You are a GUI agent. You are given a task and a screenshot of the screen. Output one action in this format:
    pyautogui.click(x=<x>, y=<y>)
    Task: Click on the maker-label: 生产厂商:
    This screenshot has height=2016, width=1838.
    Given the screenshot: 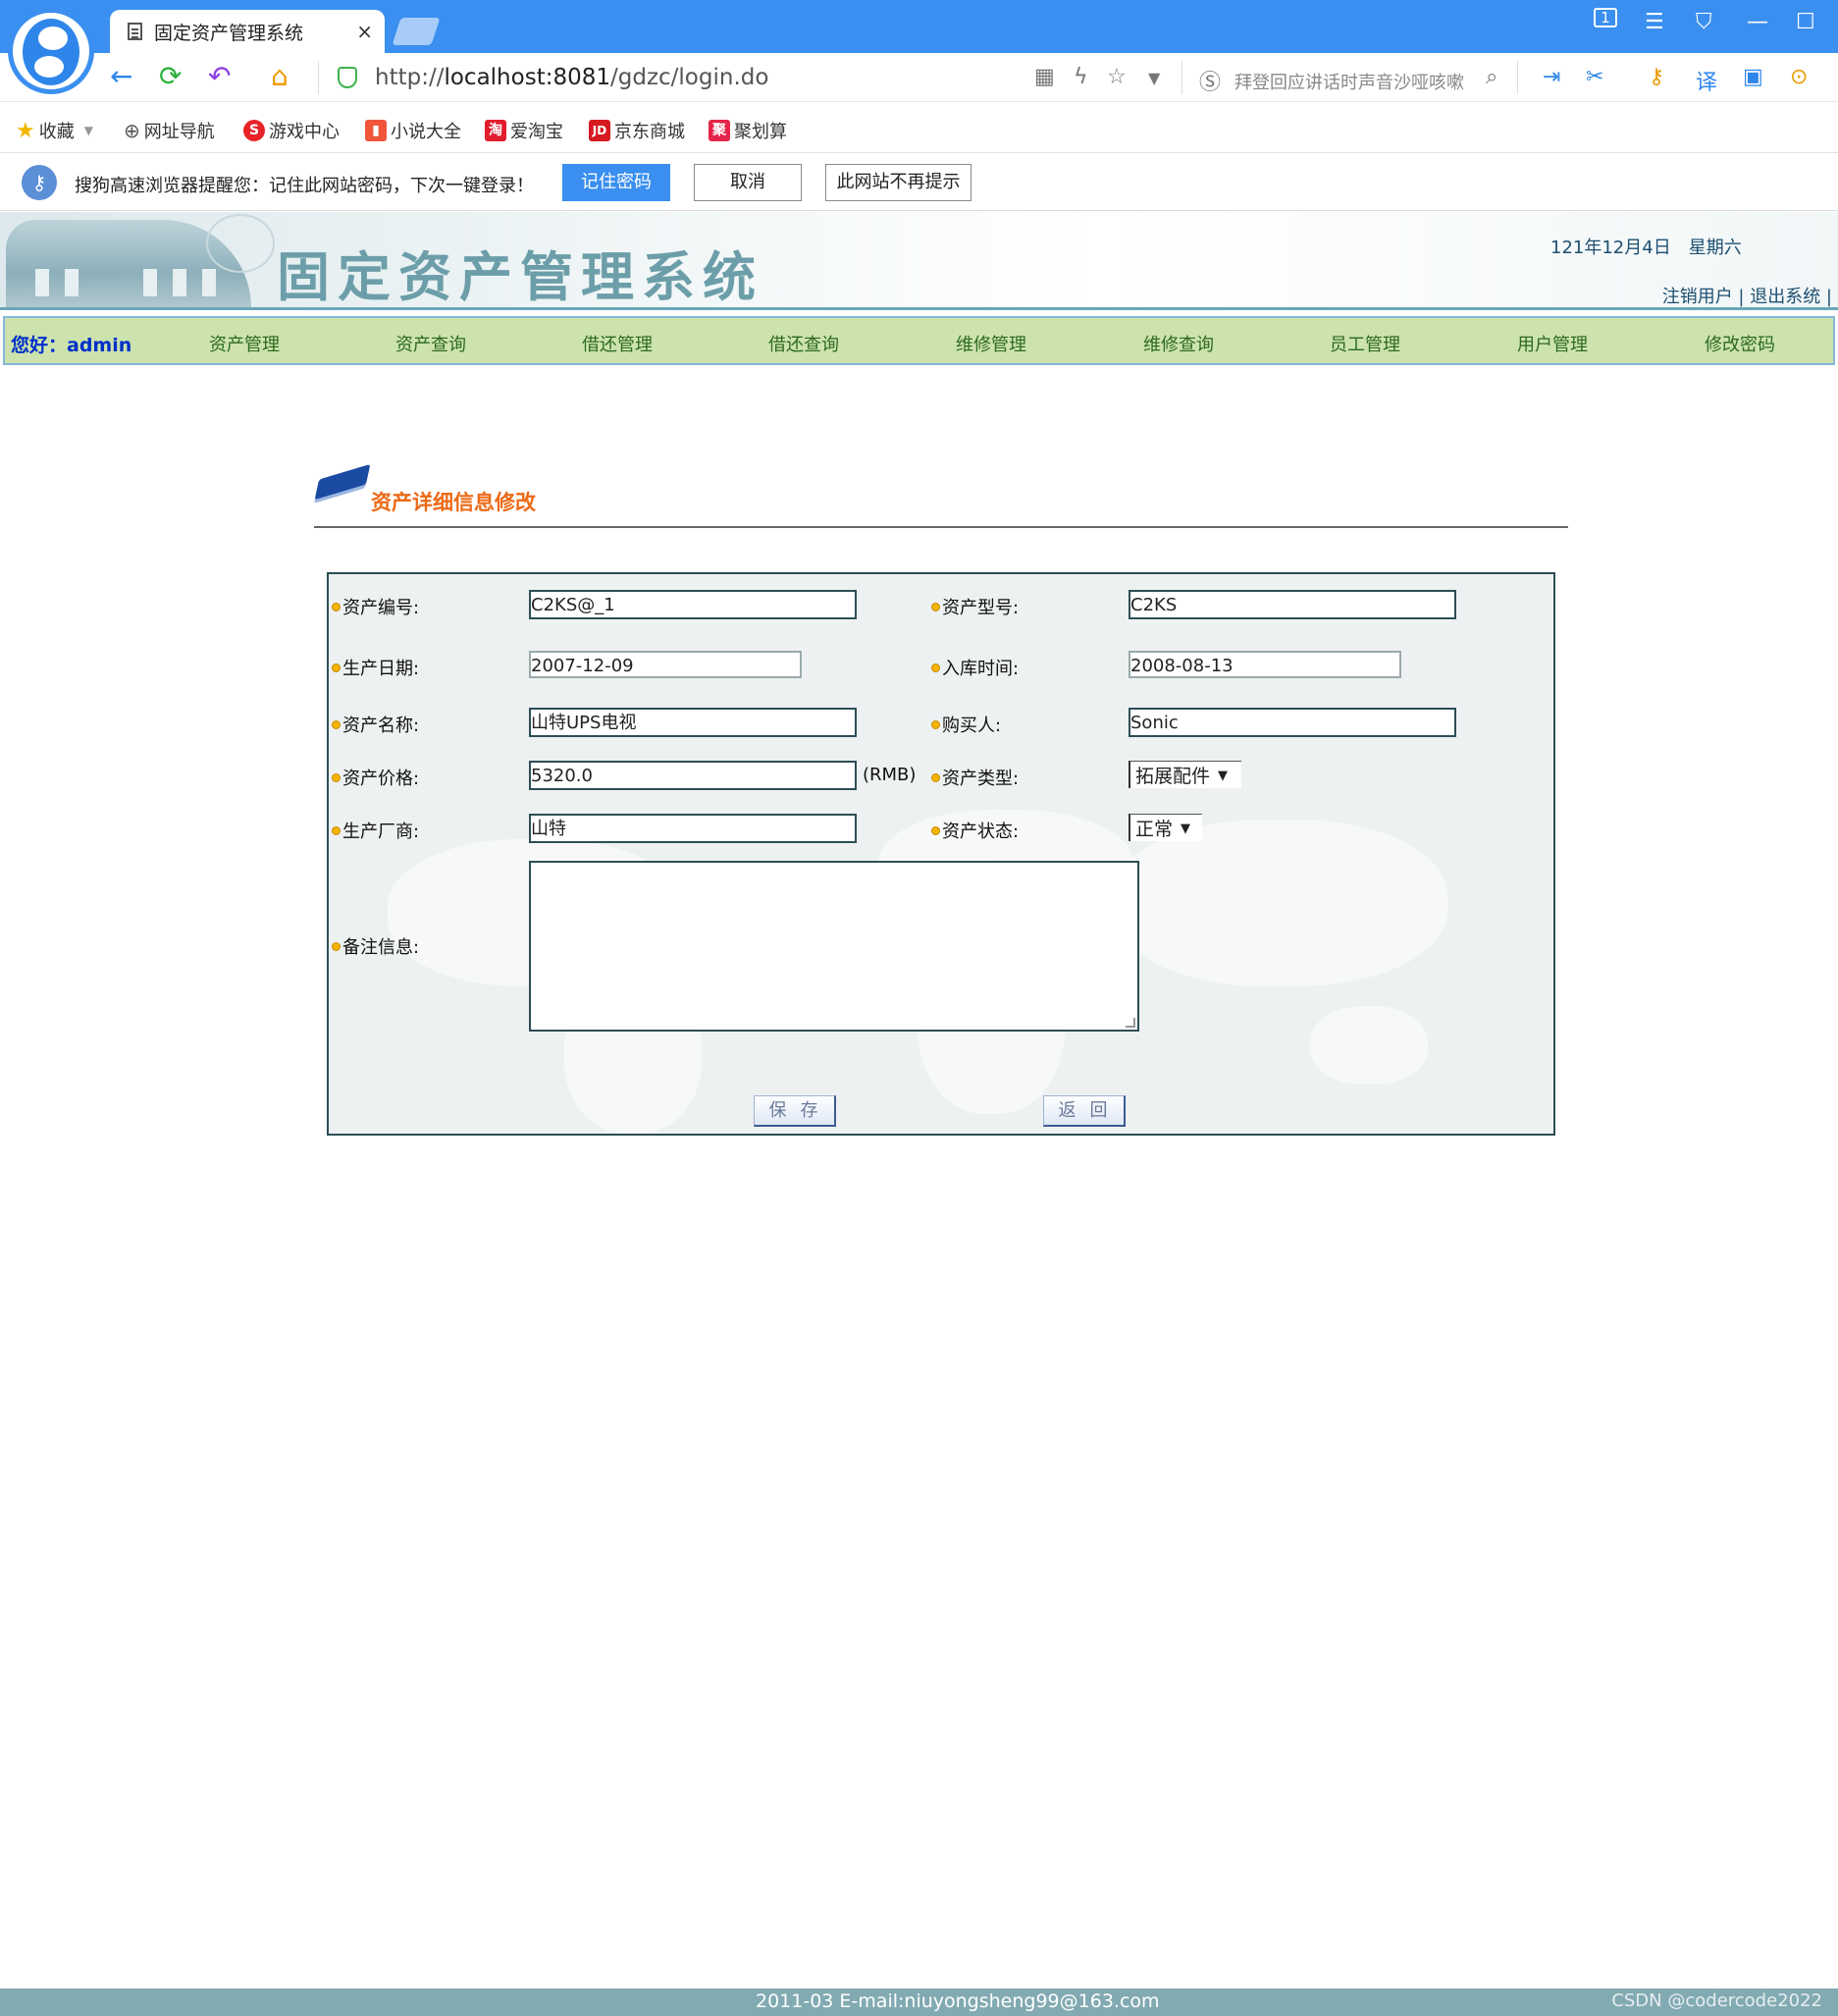 What is the action you would take?
    pyautogui.click(x=375, y=830)
    